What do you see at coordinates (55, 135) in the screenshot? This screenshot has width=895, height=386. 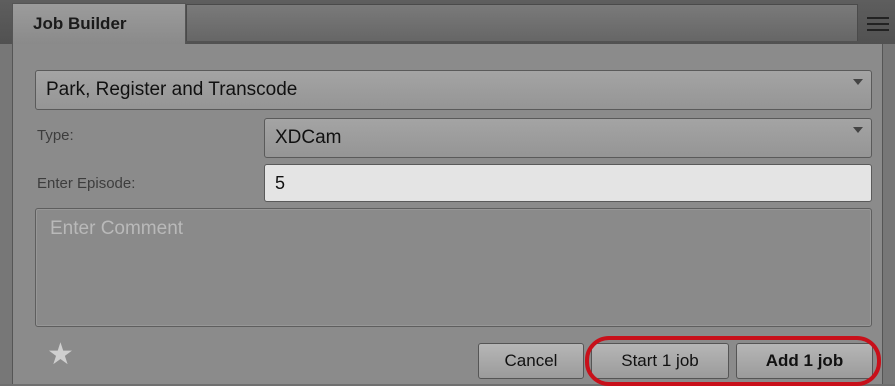 I see `type-label: Type:` at bounding box center [55, 135].